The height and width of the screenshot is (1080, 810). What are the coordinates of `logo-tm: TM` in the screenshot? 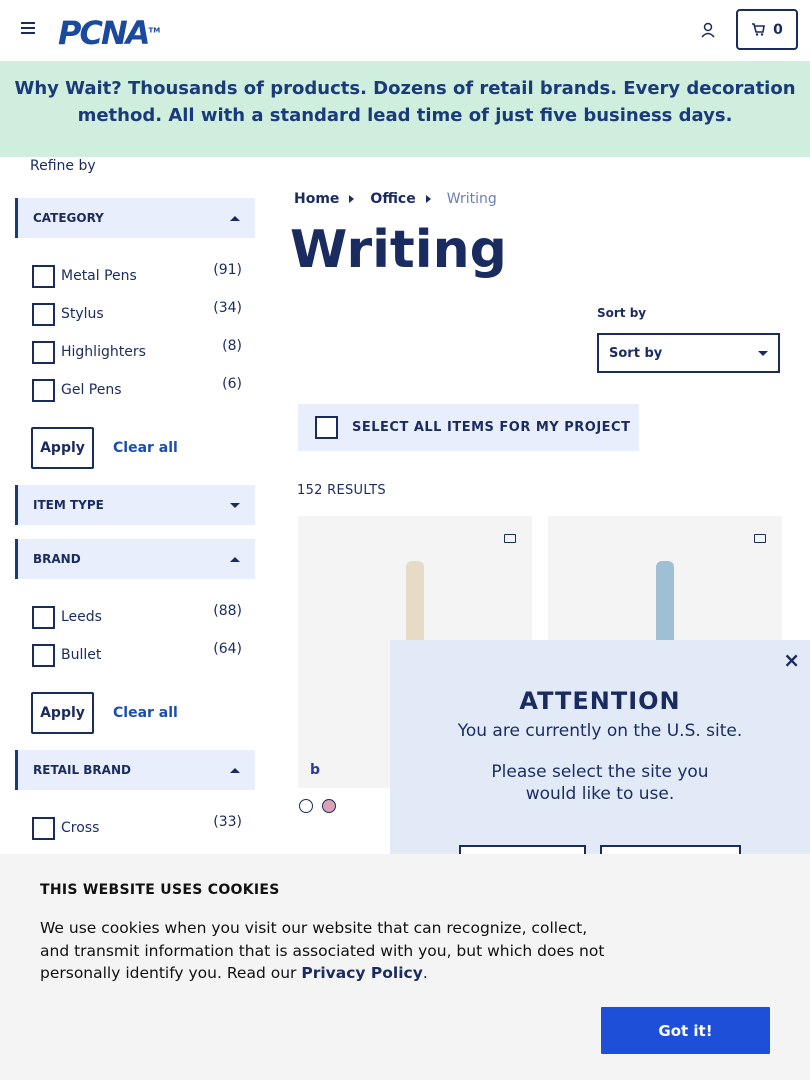 It's located at (154, 30).